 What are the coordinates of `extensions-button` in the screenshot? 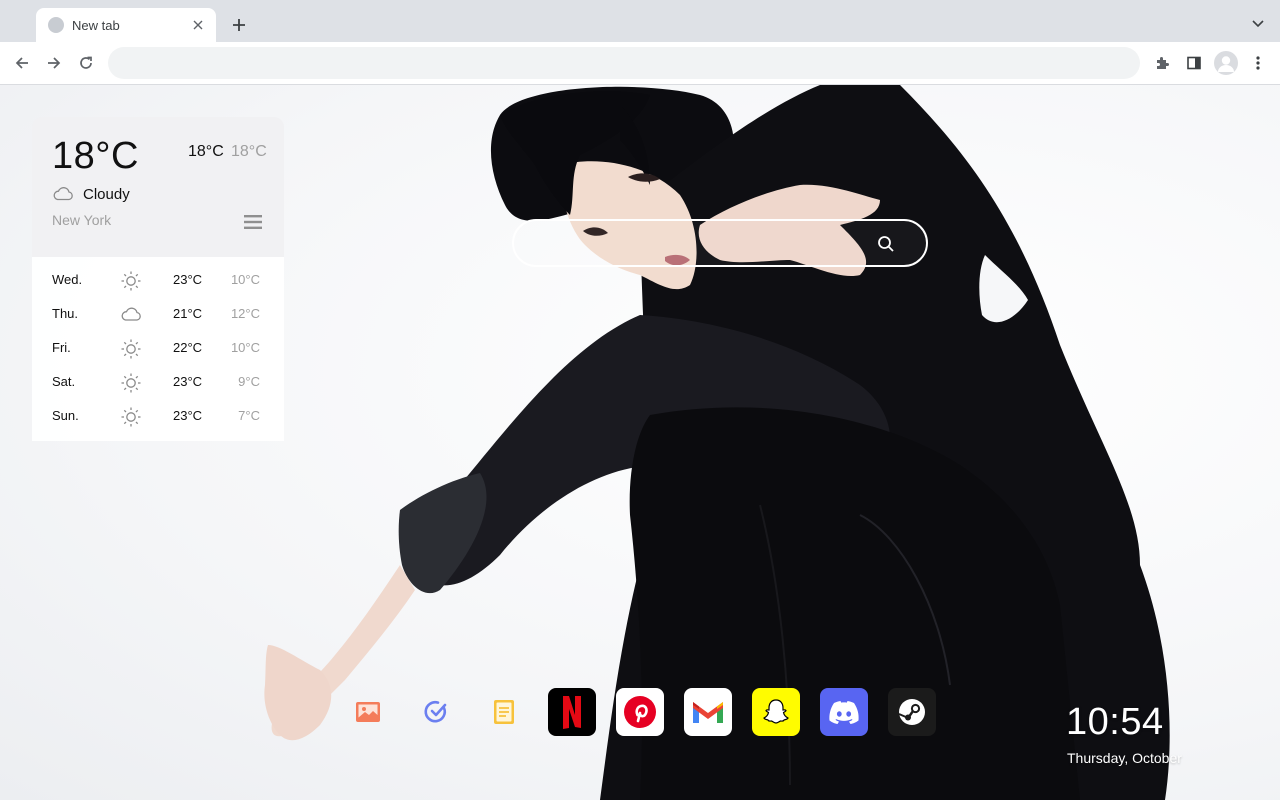 It's located at (1162, 63).